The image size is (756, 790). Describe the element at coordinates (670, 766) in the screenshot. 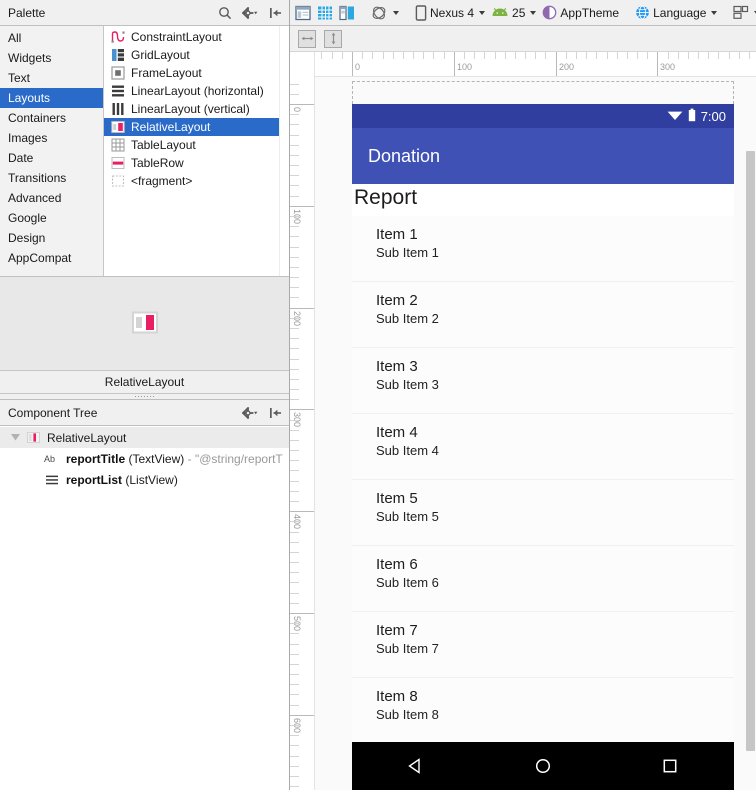

I see `recents-nav-icon` at that location.